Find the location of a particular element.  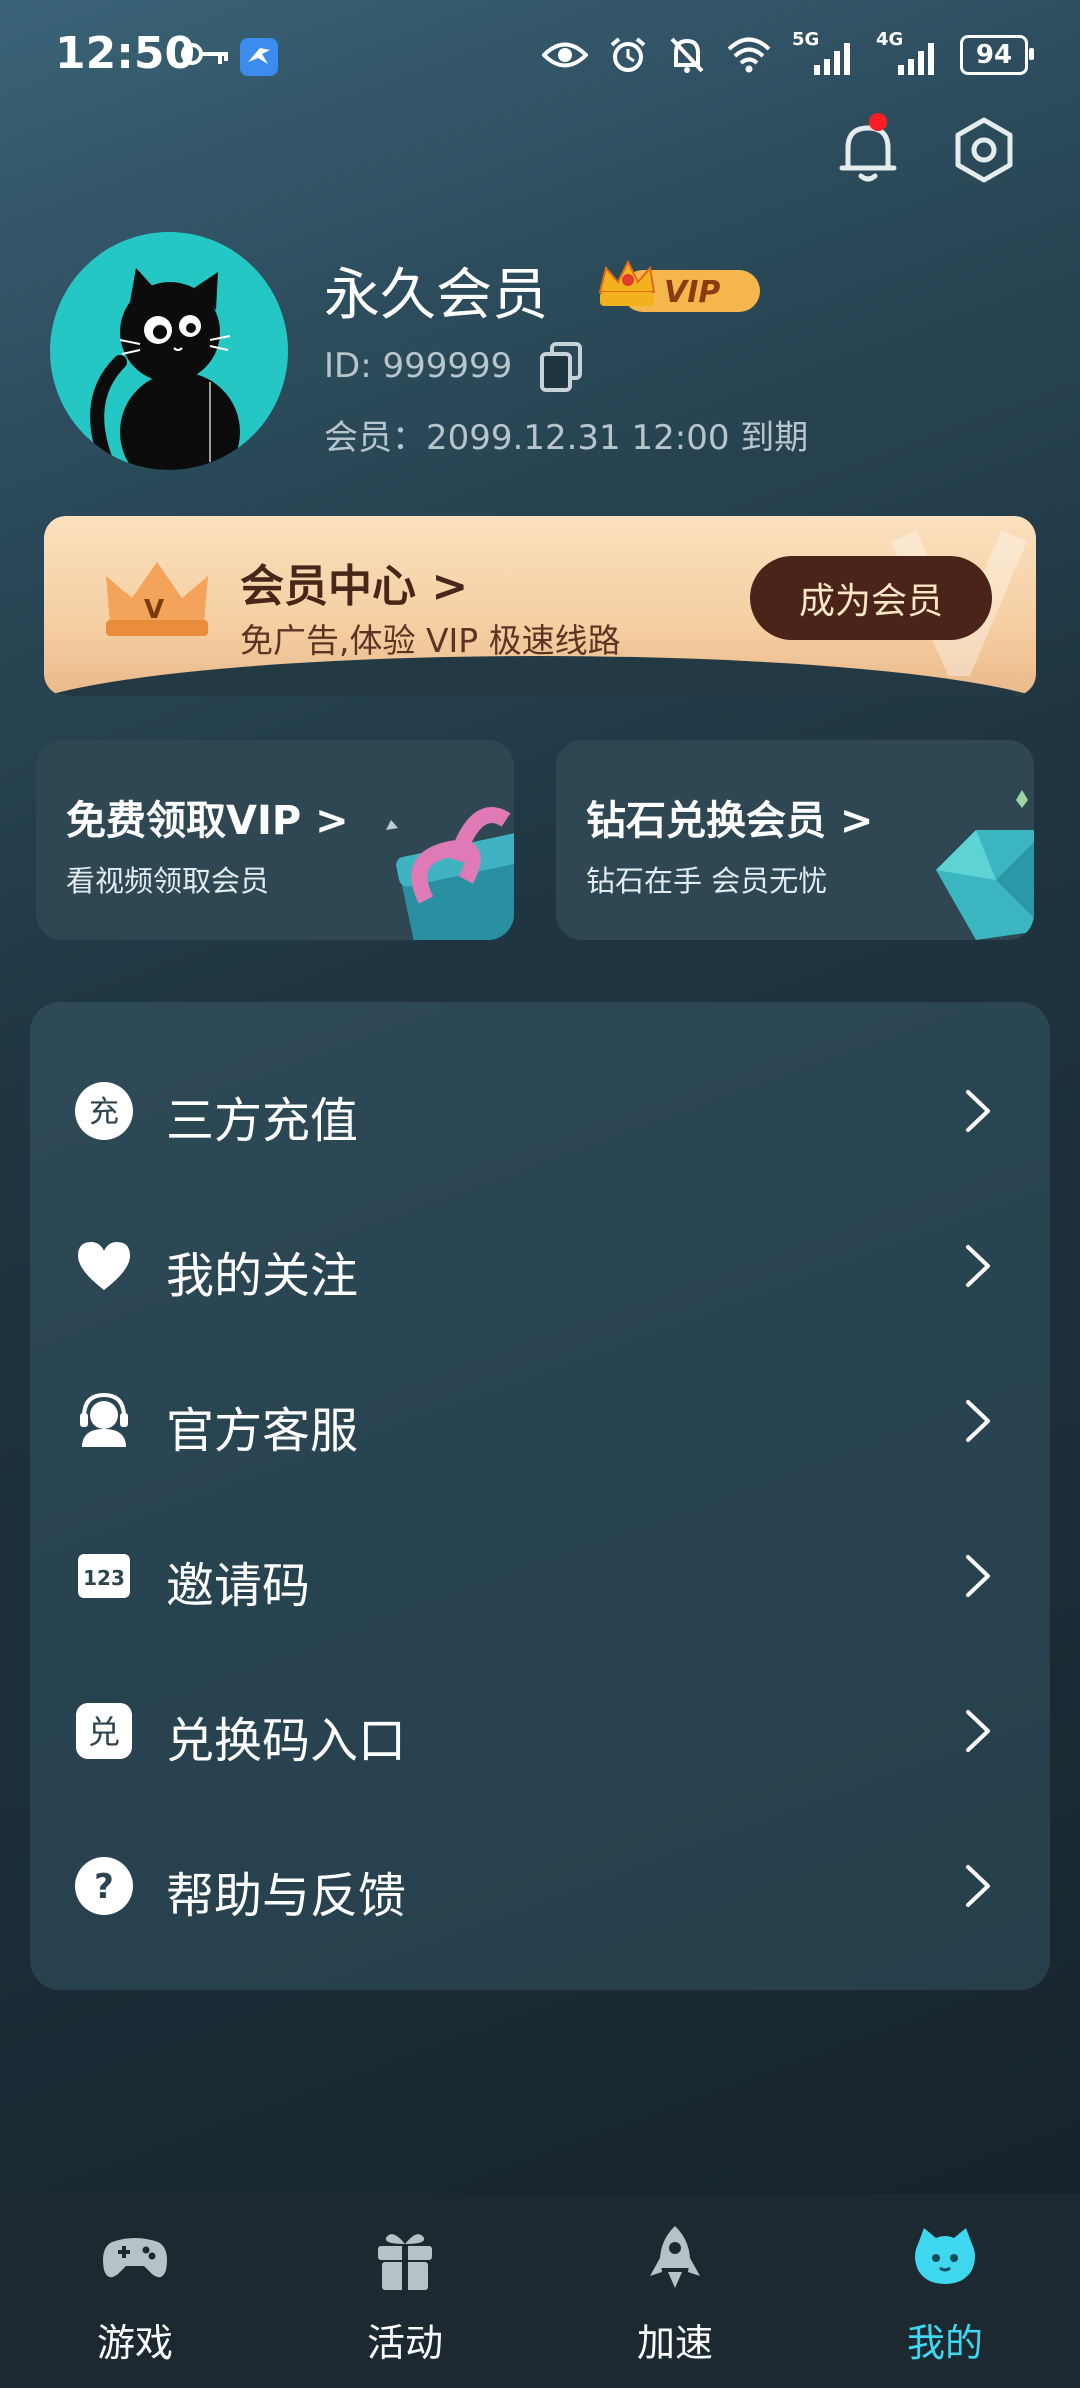

membership-expiry: 会员：2099.12.31 12:00 到期 is located at coordinates (566, 438).